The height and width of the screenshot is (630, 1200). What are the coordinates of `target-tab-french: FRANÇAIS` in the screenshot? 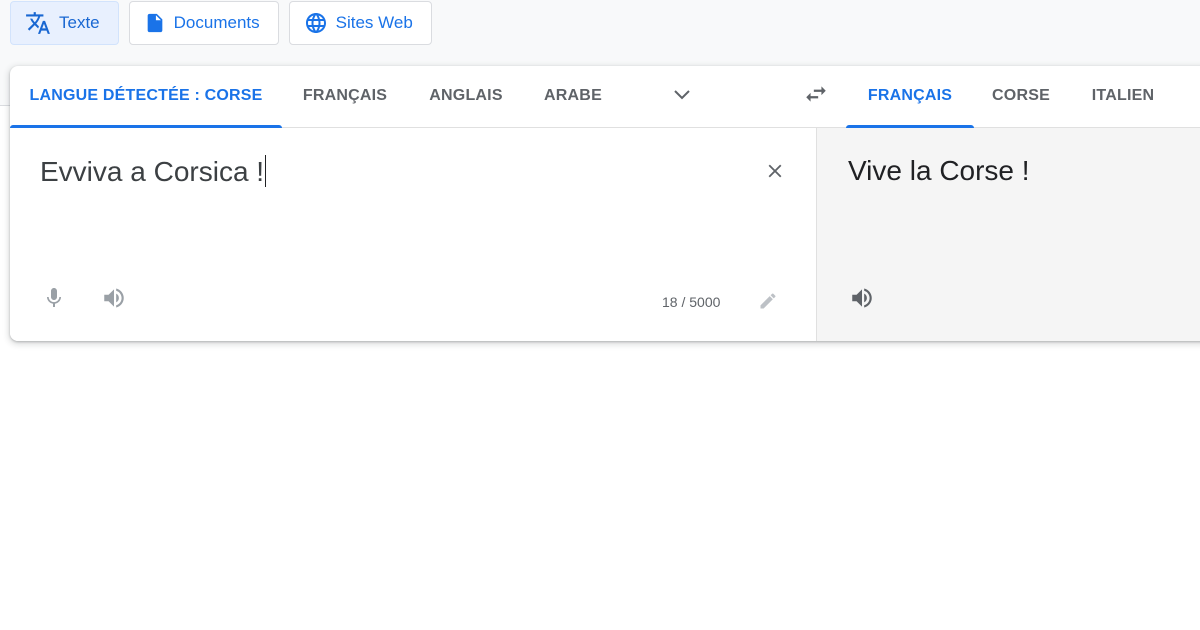 It's located at (910, 97).